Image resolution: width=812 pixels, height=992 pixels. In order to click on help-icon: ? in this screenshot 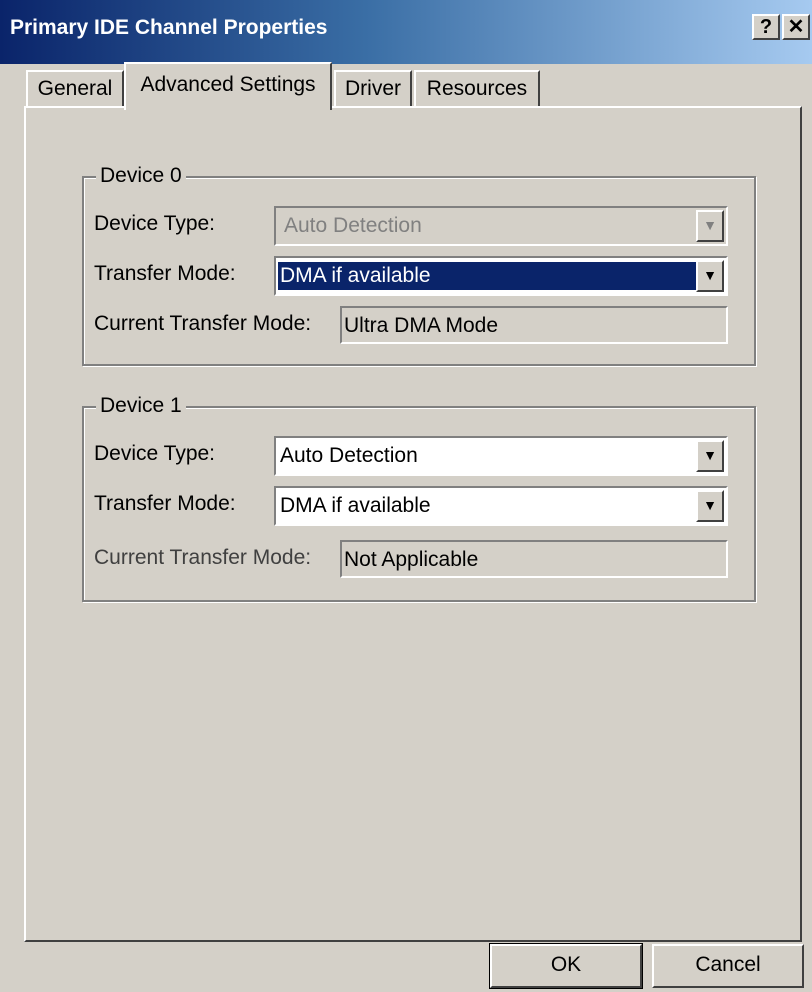, I will do `click(766, 27)`.